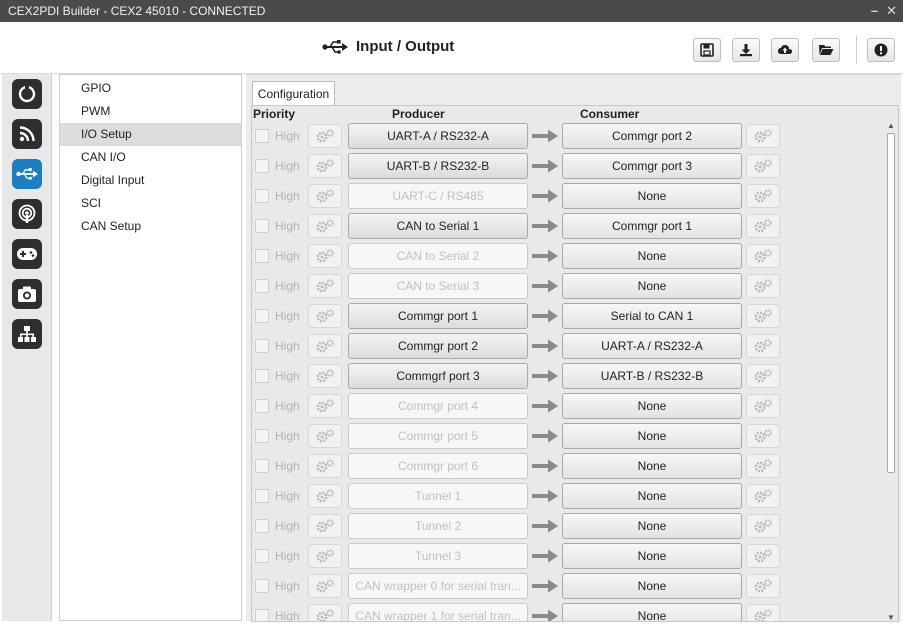 This screenshot has height=626, width=903. What do you see at coordinates (438, 526) in the screenshot?
I see `producer-button: Tunnel 2` at bounding box center [438, 526].